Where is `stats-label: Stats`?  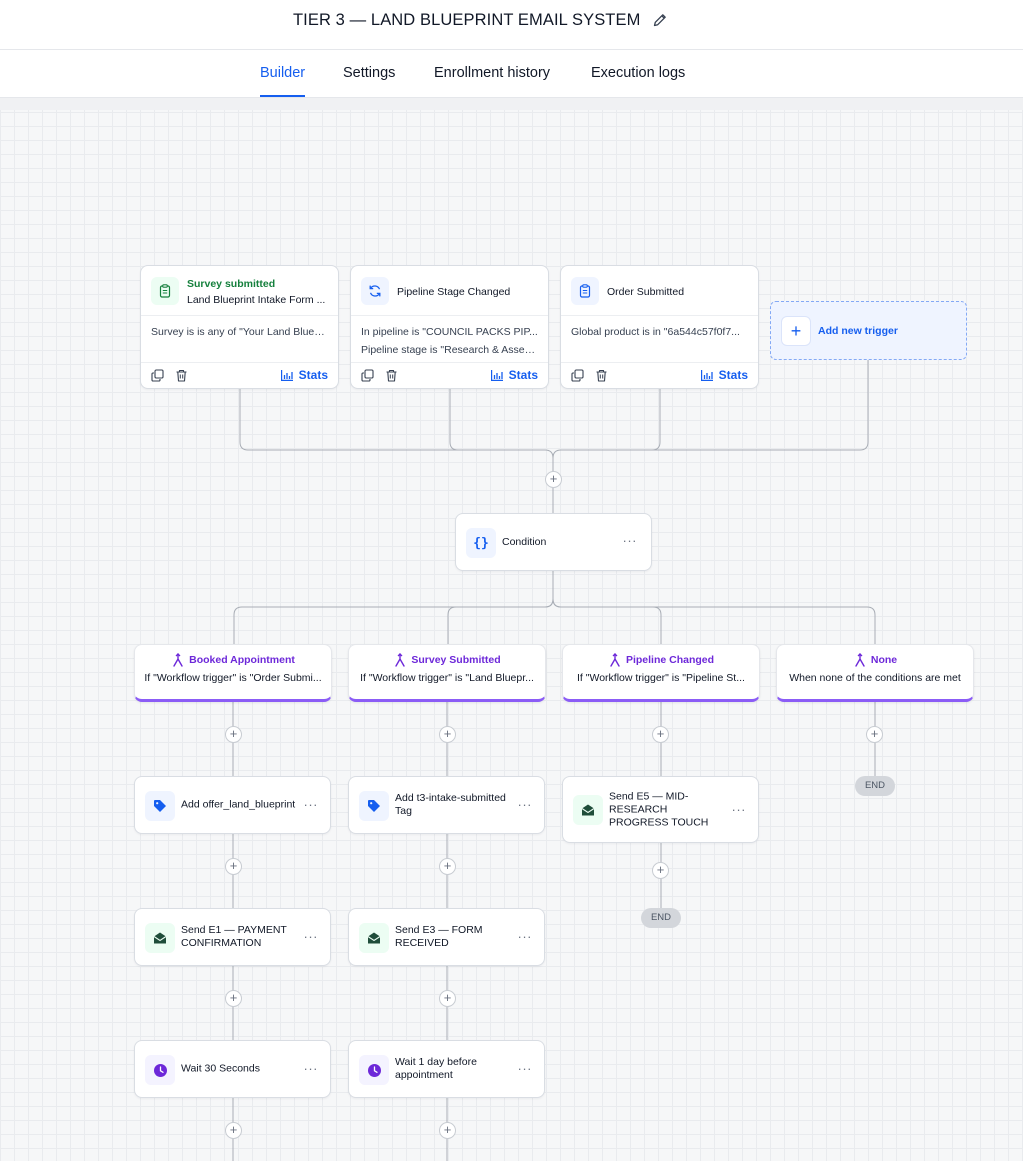 stats-label: Stats is located at coordinates (523, 375).